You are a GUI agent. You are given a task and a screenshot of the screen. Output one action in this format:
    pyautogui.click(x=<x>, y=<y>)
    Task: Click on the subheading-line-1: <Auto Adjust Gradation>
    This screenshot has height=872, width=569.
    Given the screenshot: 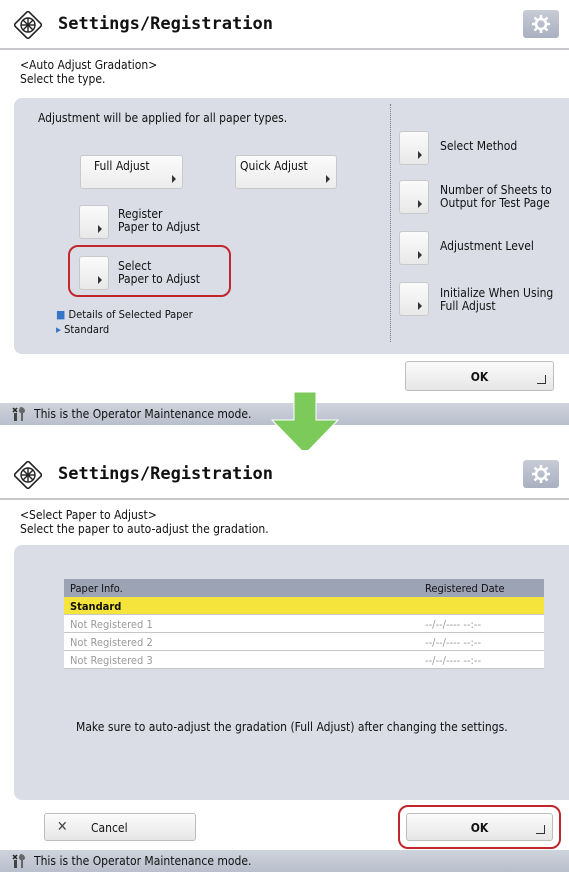 What is the action you would take?
    pyautogui.click(x=89, y=65)
    